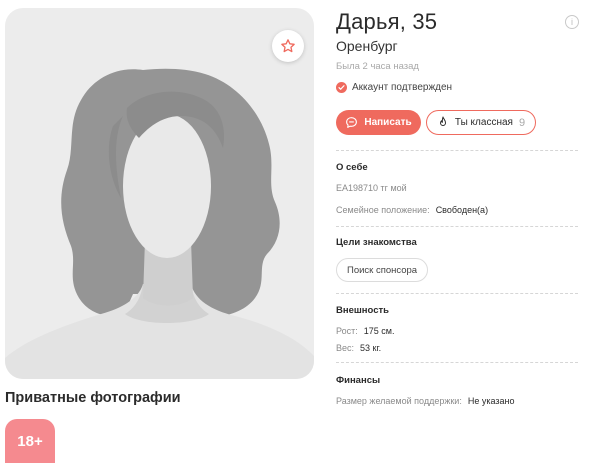  What do you see at coordinates (491, 401) in the screenshot?
I see `support-value: Не указано` at bounding box center [491, 401].